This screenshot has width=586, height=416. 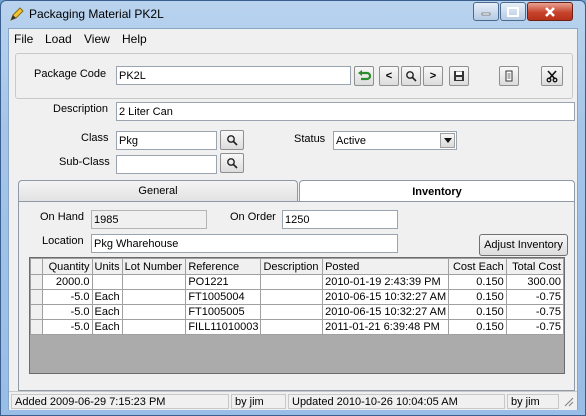 I want to click on col-posted: Posted, so click(x=386, y=266).